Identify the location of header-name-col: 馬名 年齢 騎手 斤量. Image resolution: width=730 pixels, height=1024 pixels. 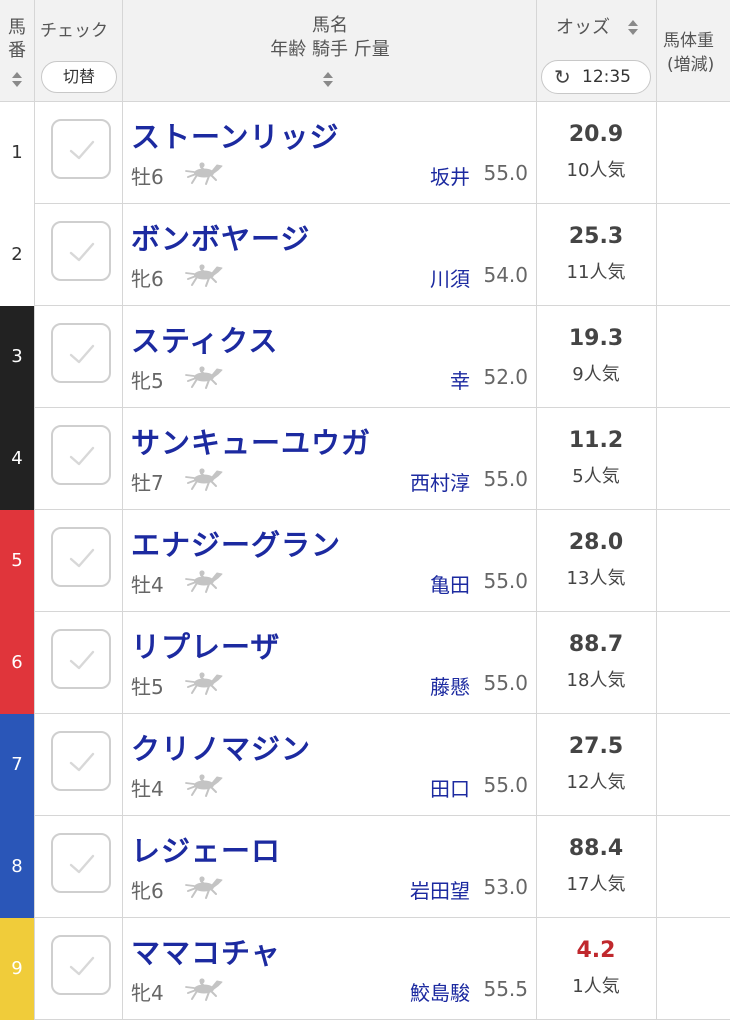
(330, 51).